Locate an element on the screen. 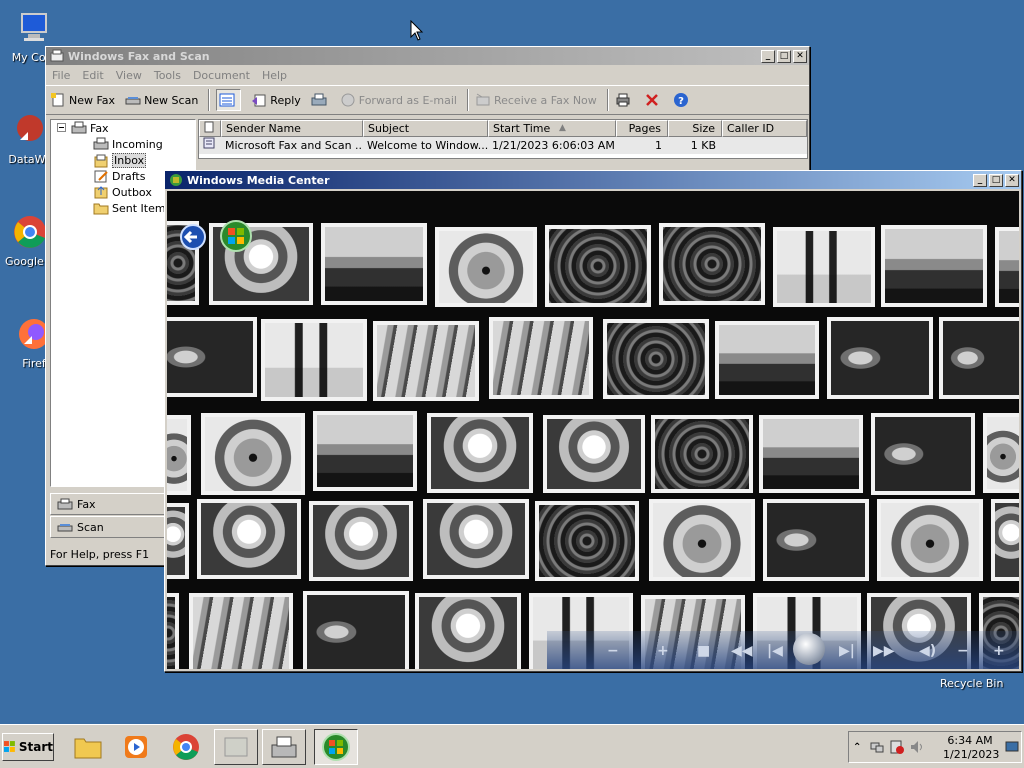  menu-help: Help is located at coordinates (274, 75).